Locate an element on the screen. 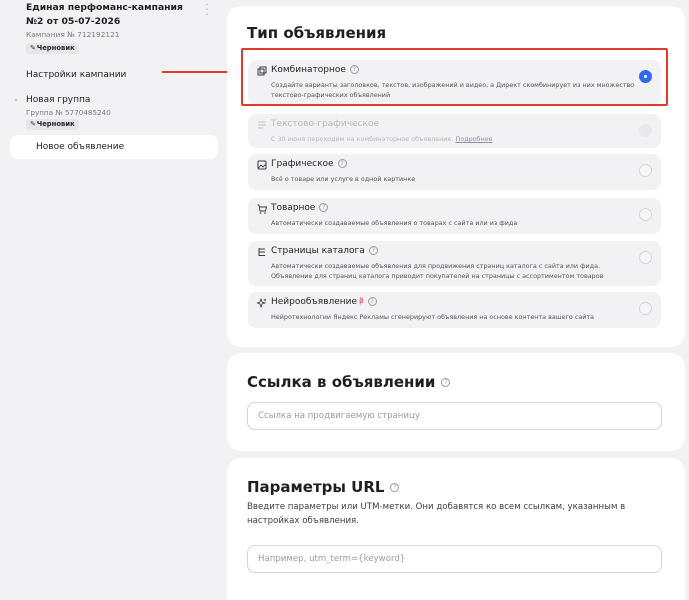 The width and height of the screenshot is (689, 600). cart-icon is located at coordinates (262, 209).